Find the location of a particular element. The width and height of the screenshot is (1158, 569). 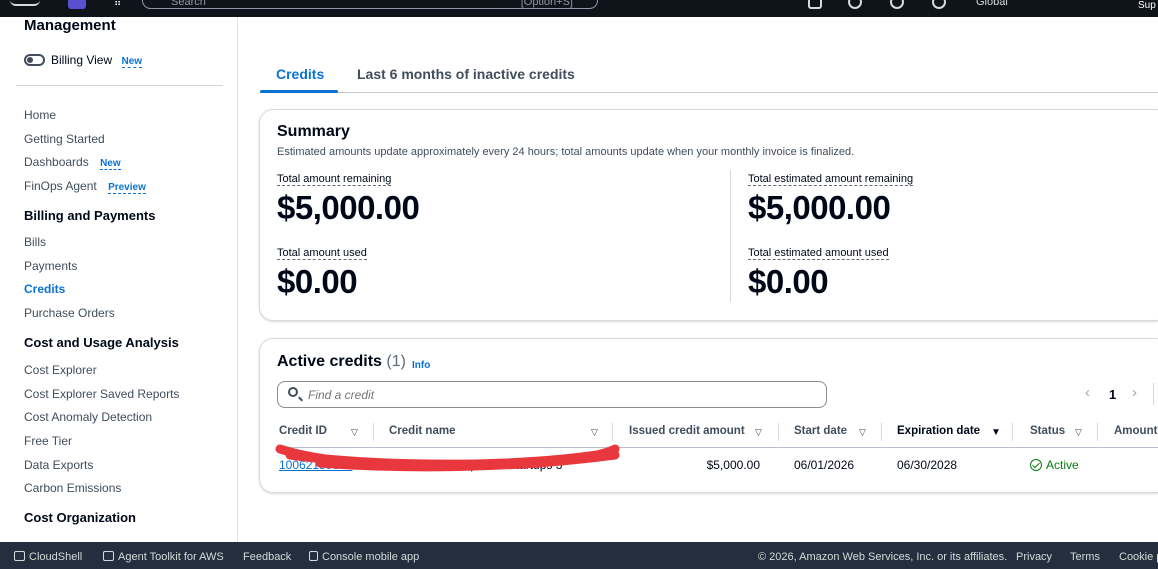

search-shortcut: [Option+S] is located at coordinates (546, 4).